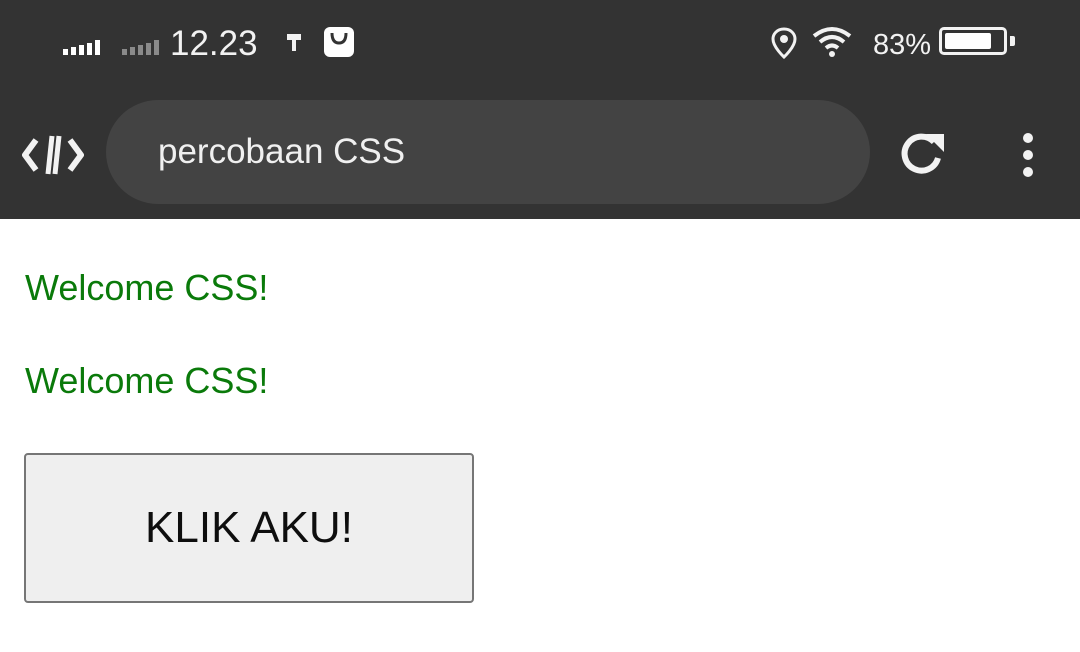  What do you see at coordinates (923, 154) in the screenshot?
I see `reload-icon` at bounding box center [923, 154].